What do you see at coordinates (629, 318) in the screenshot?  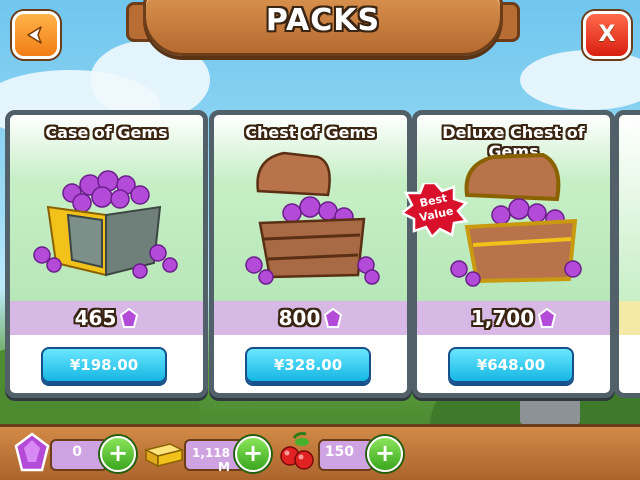 I see `gem-amount-row` at bounding box center [629, 318].